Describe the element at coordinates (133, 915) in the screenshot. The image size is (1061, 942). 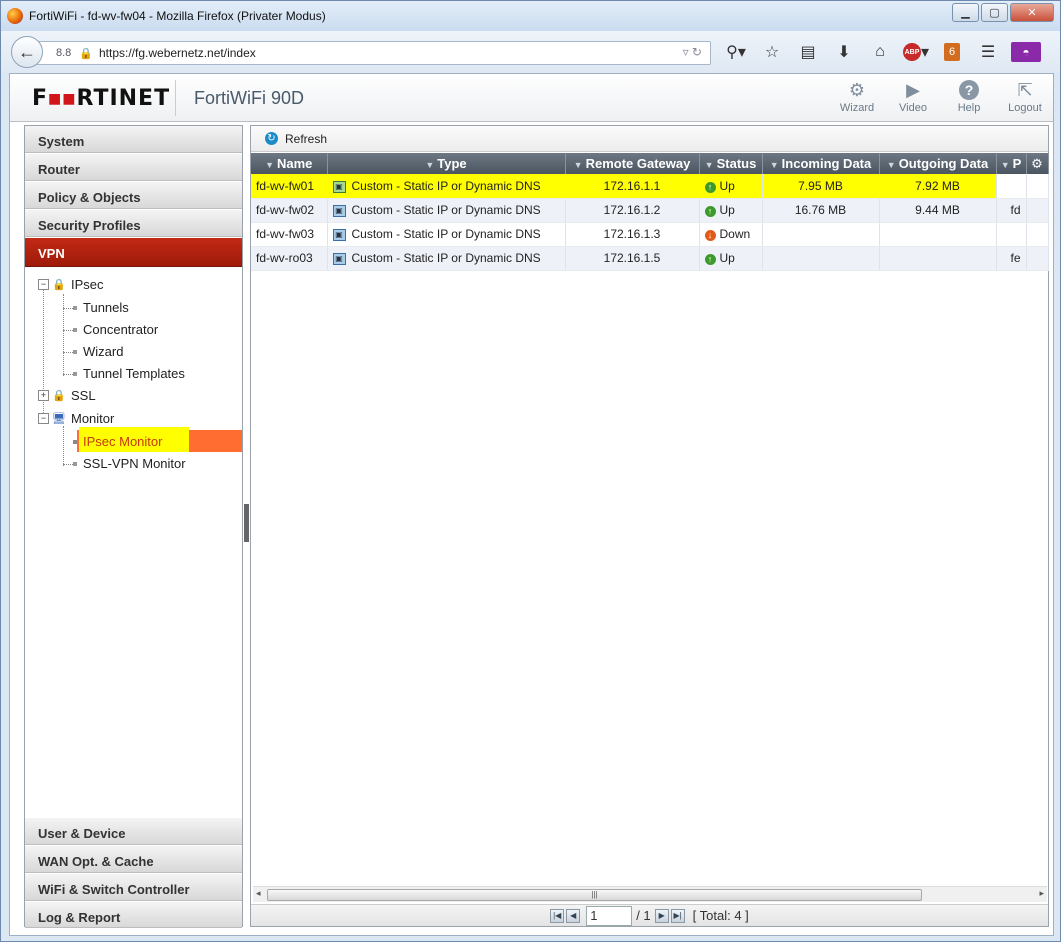
I see `nav-section-log-report: Log & Report` at that location.